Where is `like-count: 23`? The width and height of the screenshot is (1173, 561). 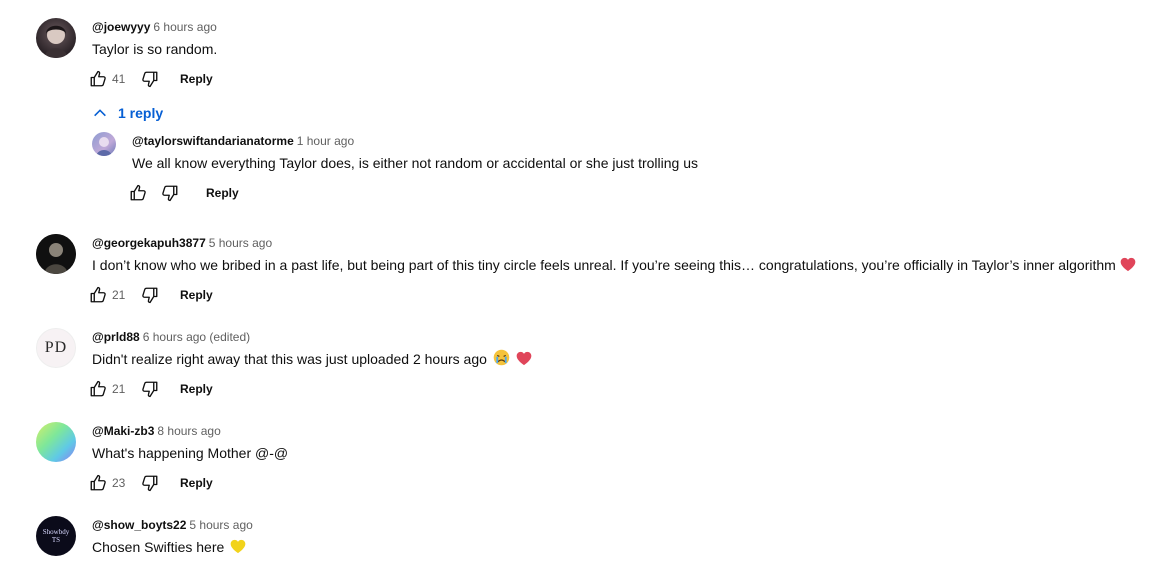
like-count: 23 is located at coordinates (119, 483).